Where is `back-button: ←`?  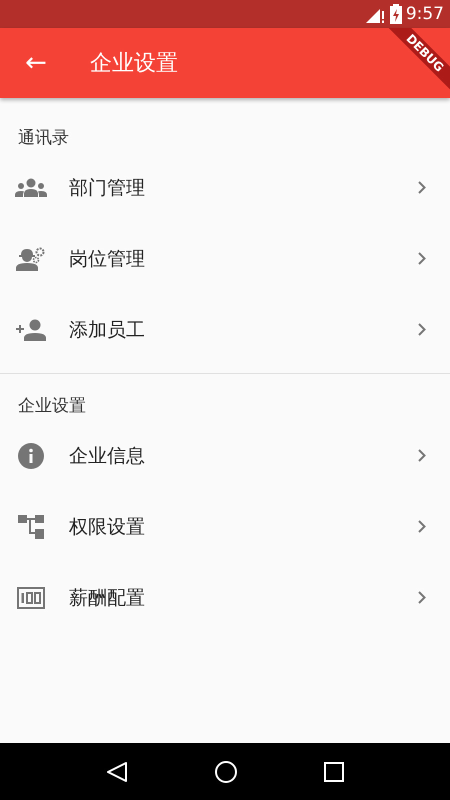 back-button: ← is located at coordinates (36, 63).